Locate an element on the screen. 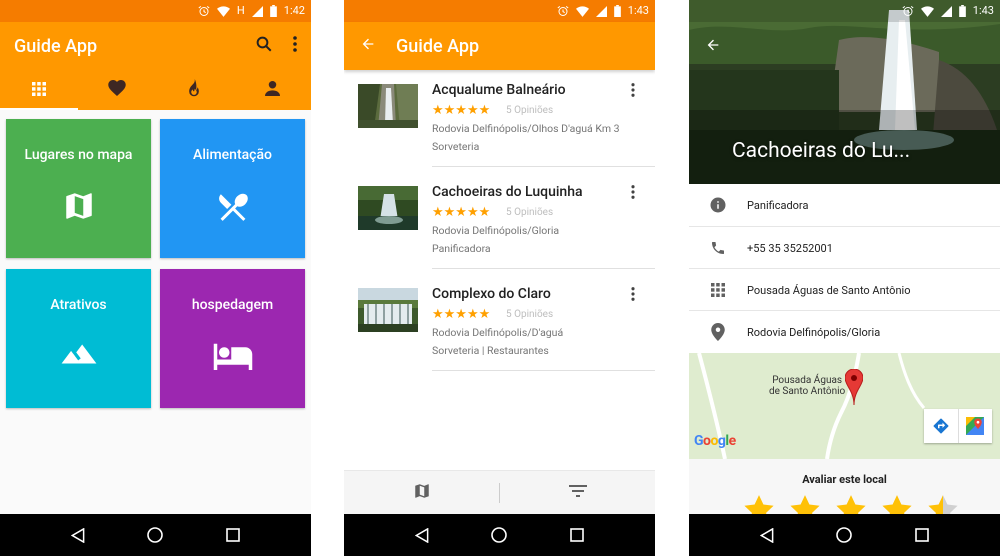 The width and height of the screenshot is (1000, 556). detail-row-phone: +55 35 35252001 is located at coordinates (844, 248).